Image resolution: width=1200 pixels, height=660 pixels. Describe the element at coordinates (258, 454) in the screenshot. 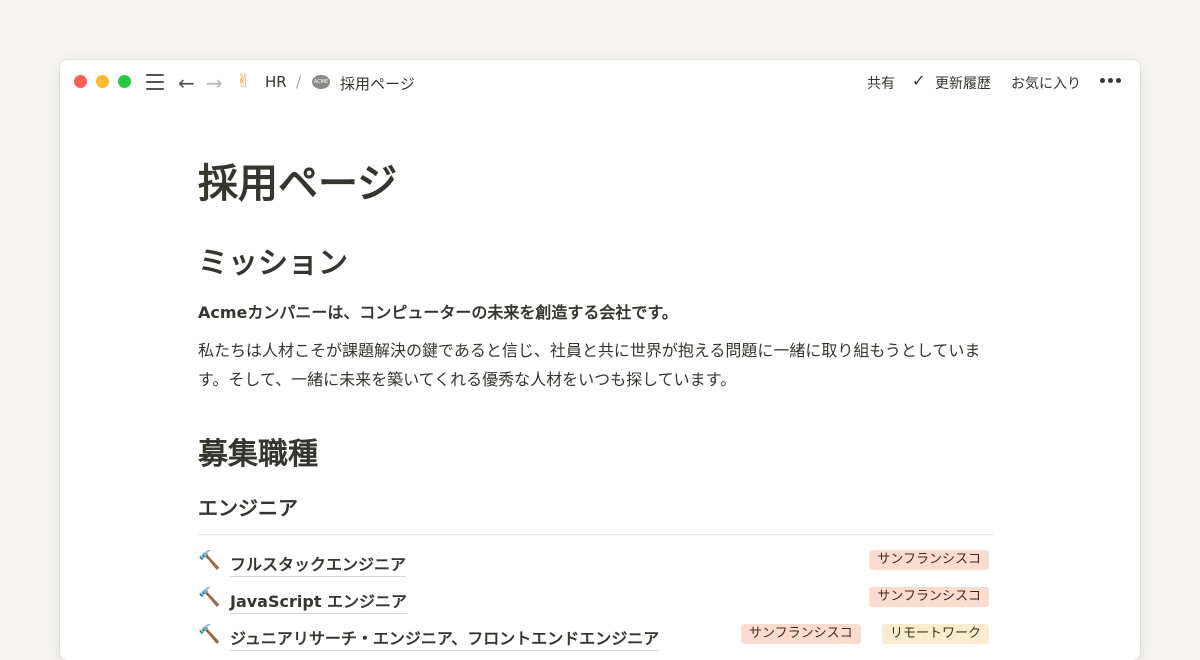

I see `jobs-heading: 募集職種` at that location.